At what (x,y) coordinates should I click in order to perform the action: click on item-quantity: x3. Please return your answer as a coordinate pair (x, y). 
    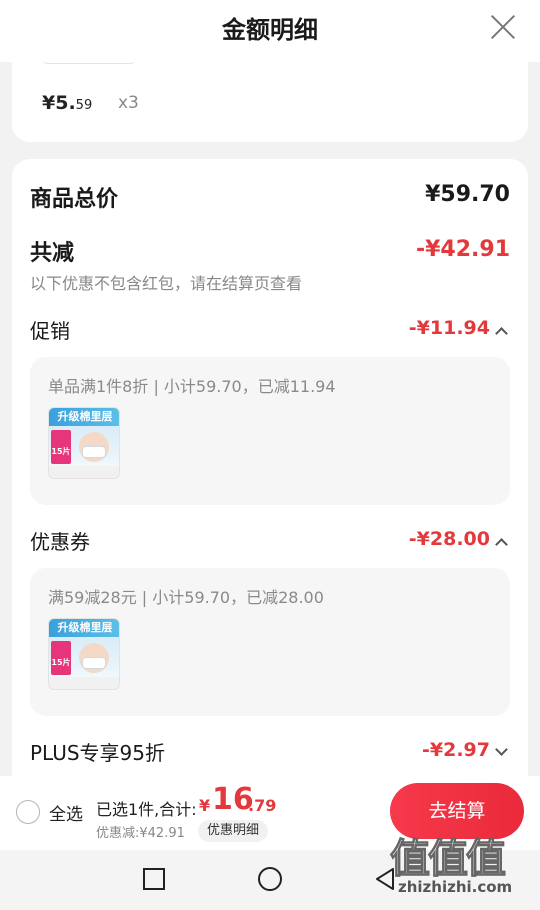
    Looking at the image, I should click on (128, 103).